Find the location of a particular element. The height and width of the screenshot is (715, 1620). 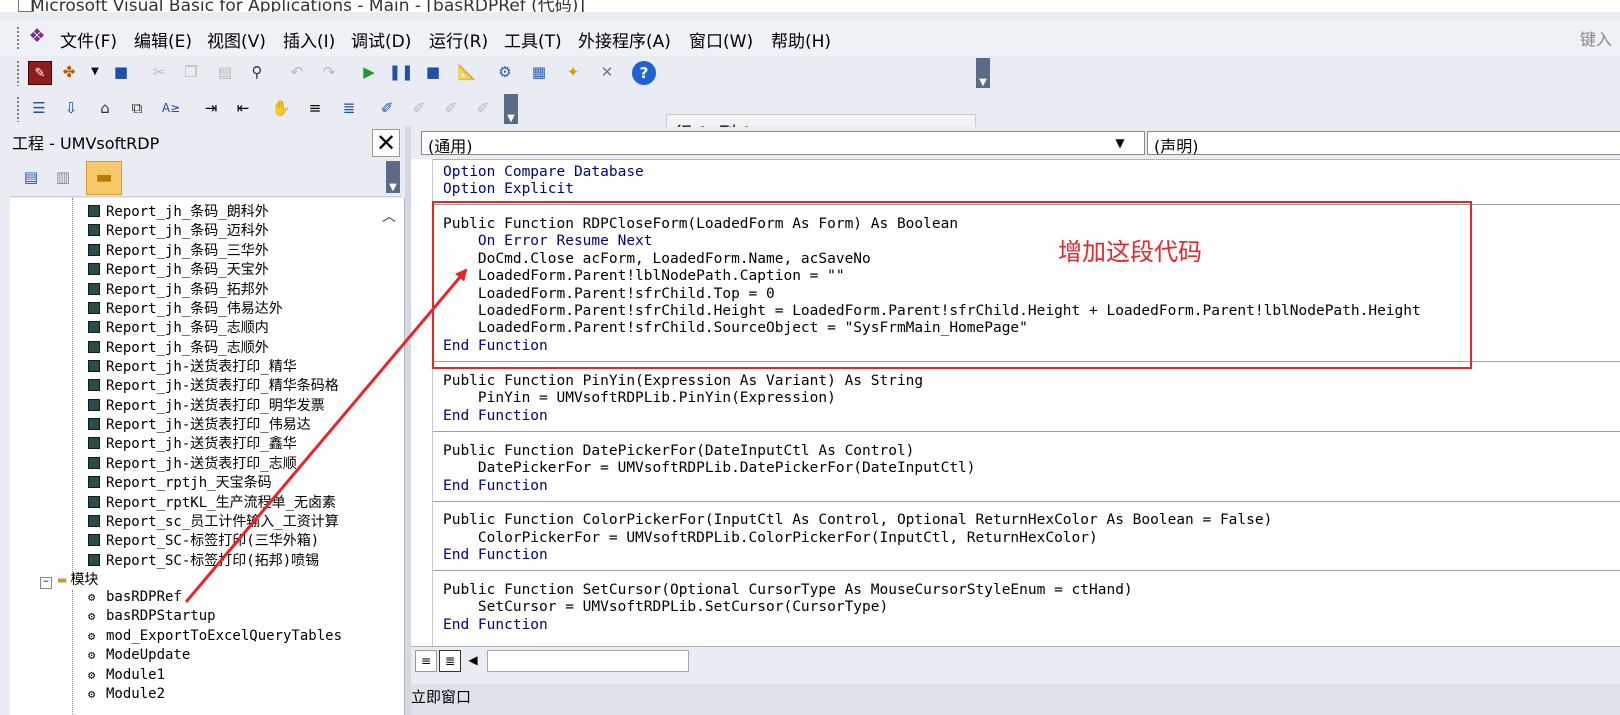

complete-word-icon: A≥ is located at coordinates (171, 108).